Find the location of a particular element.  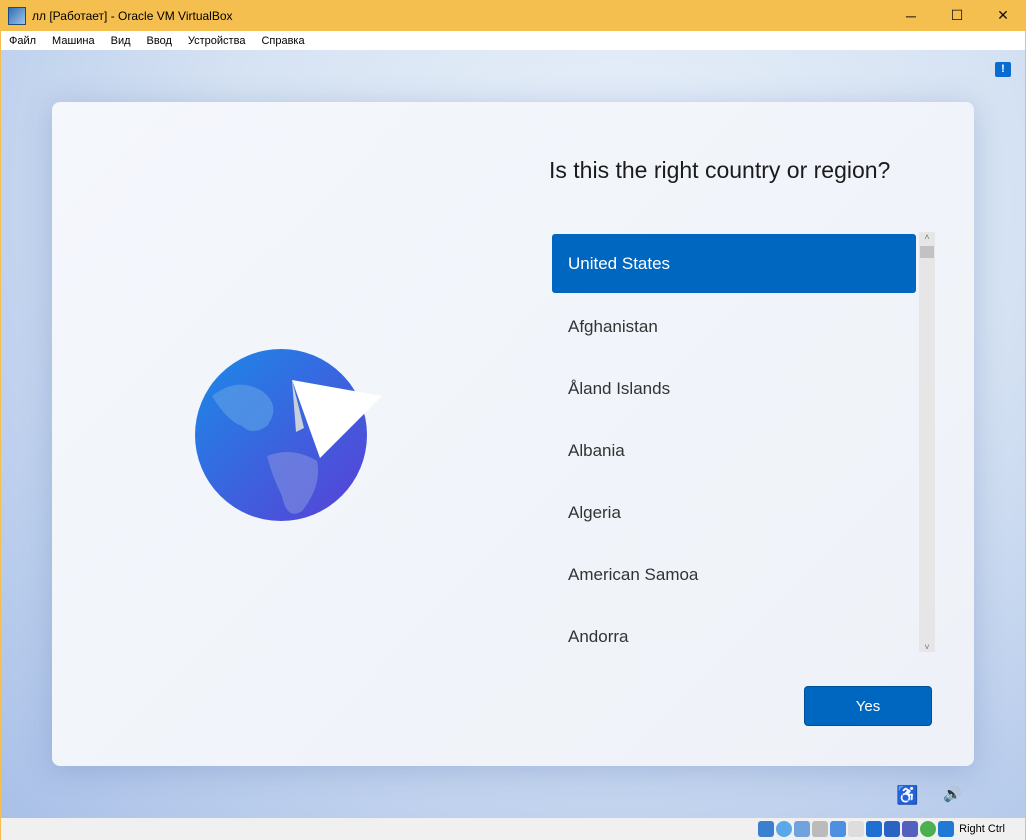

country-item-selected: United States is located at coordinates (734, 263).